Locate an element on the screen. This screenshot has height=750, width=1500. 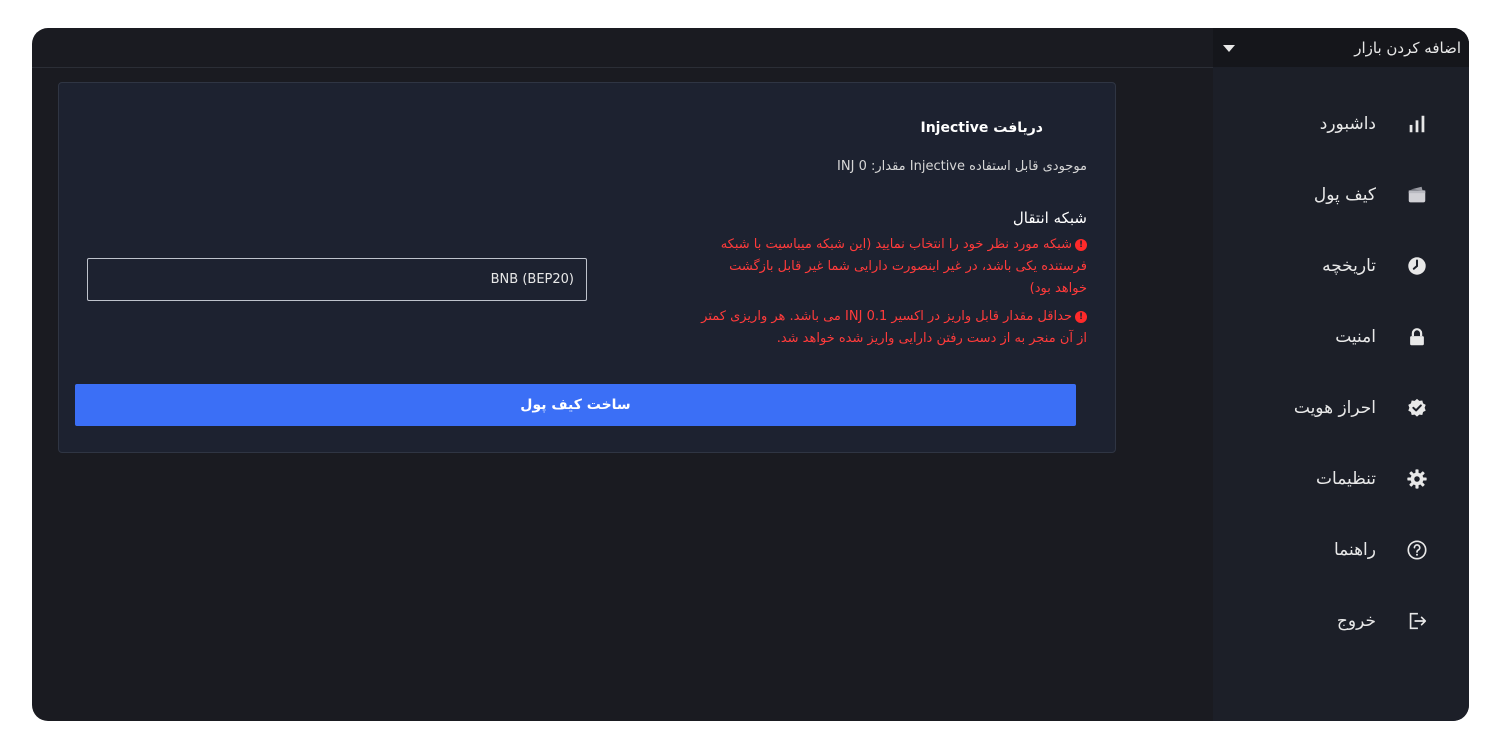
sidebar-item-label: داشبورد is located at coordinates (1347, 123).